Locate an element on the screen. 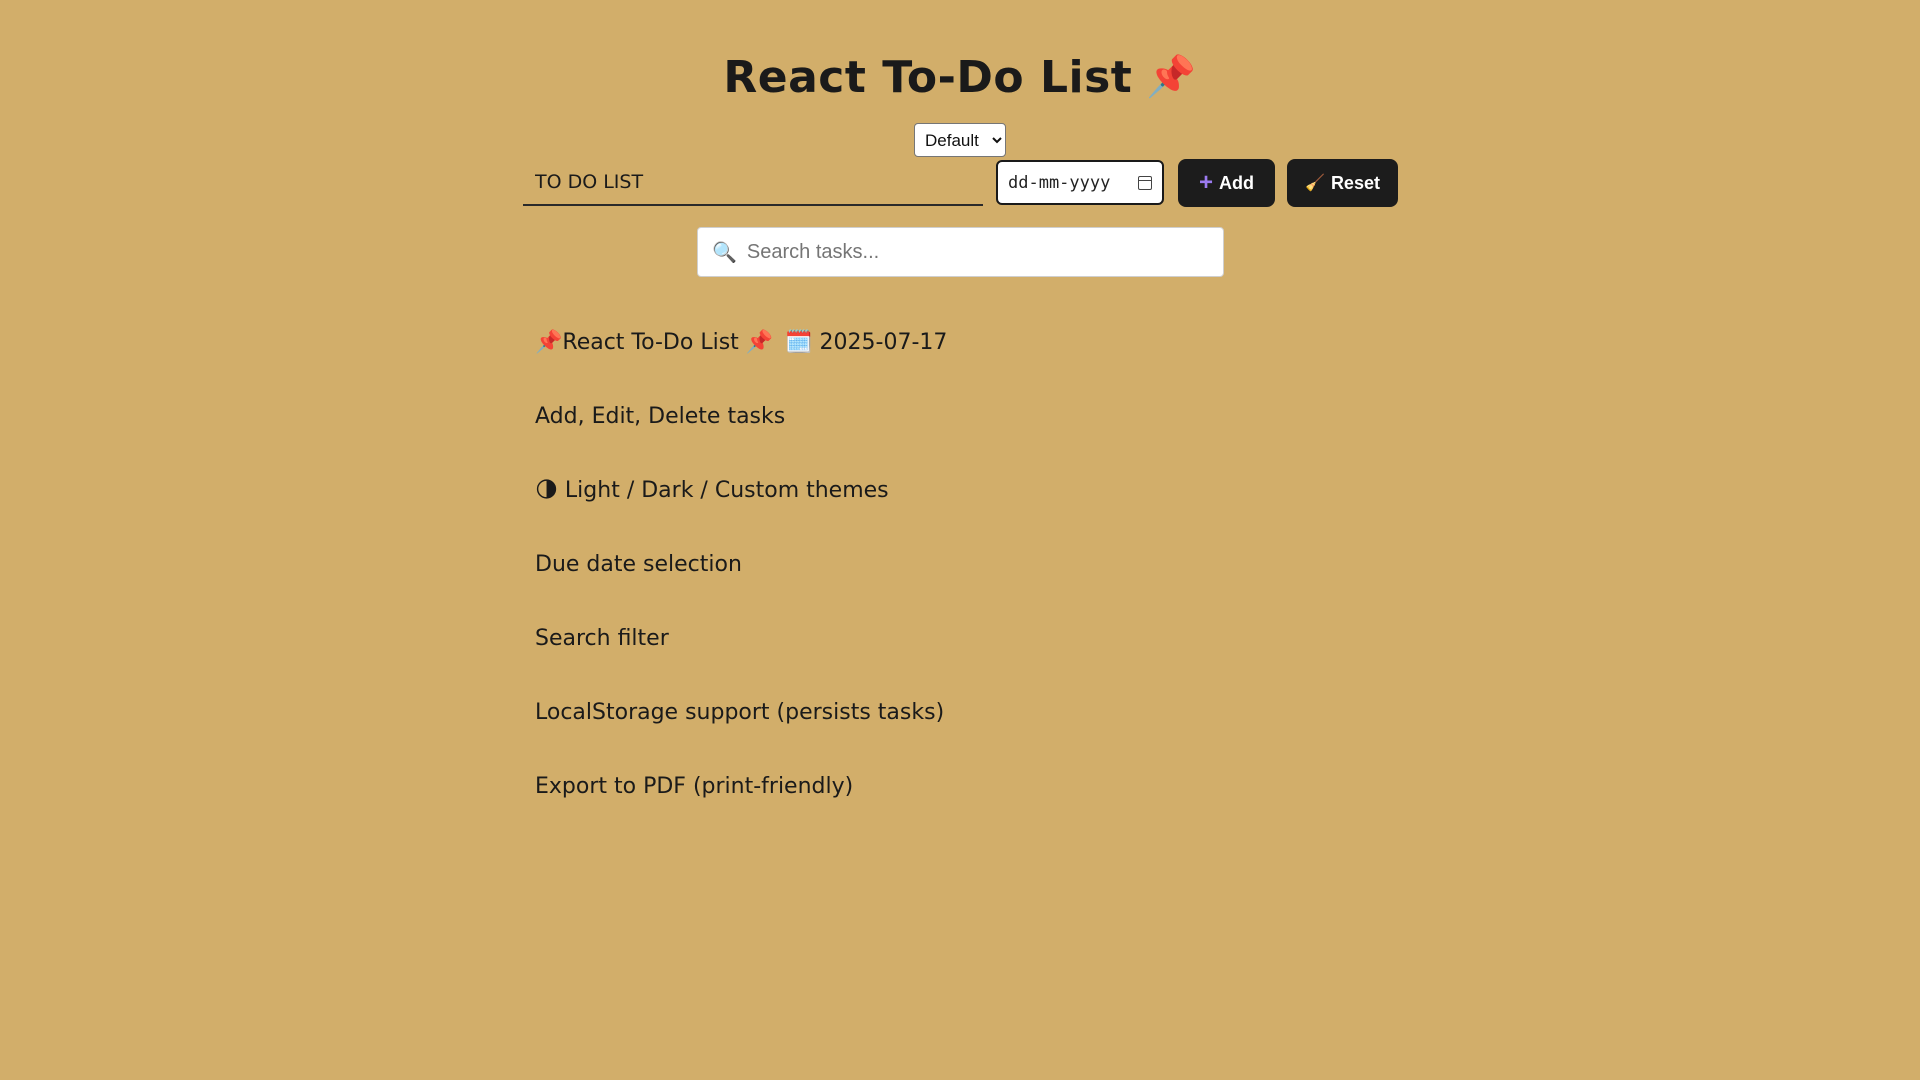 This screenshot has height=1080, width=1920. task-input is located at coordinates (753, 183).